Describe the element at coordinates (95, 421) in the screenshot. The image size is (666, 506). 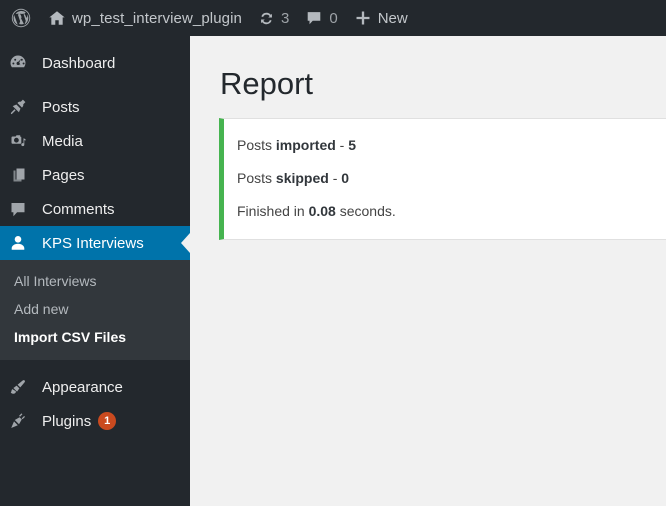
I see `sidebar-item-plugins: Plugins 1` at that location.